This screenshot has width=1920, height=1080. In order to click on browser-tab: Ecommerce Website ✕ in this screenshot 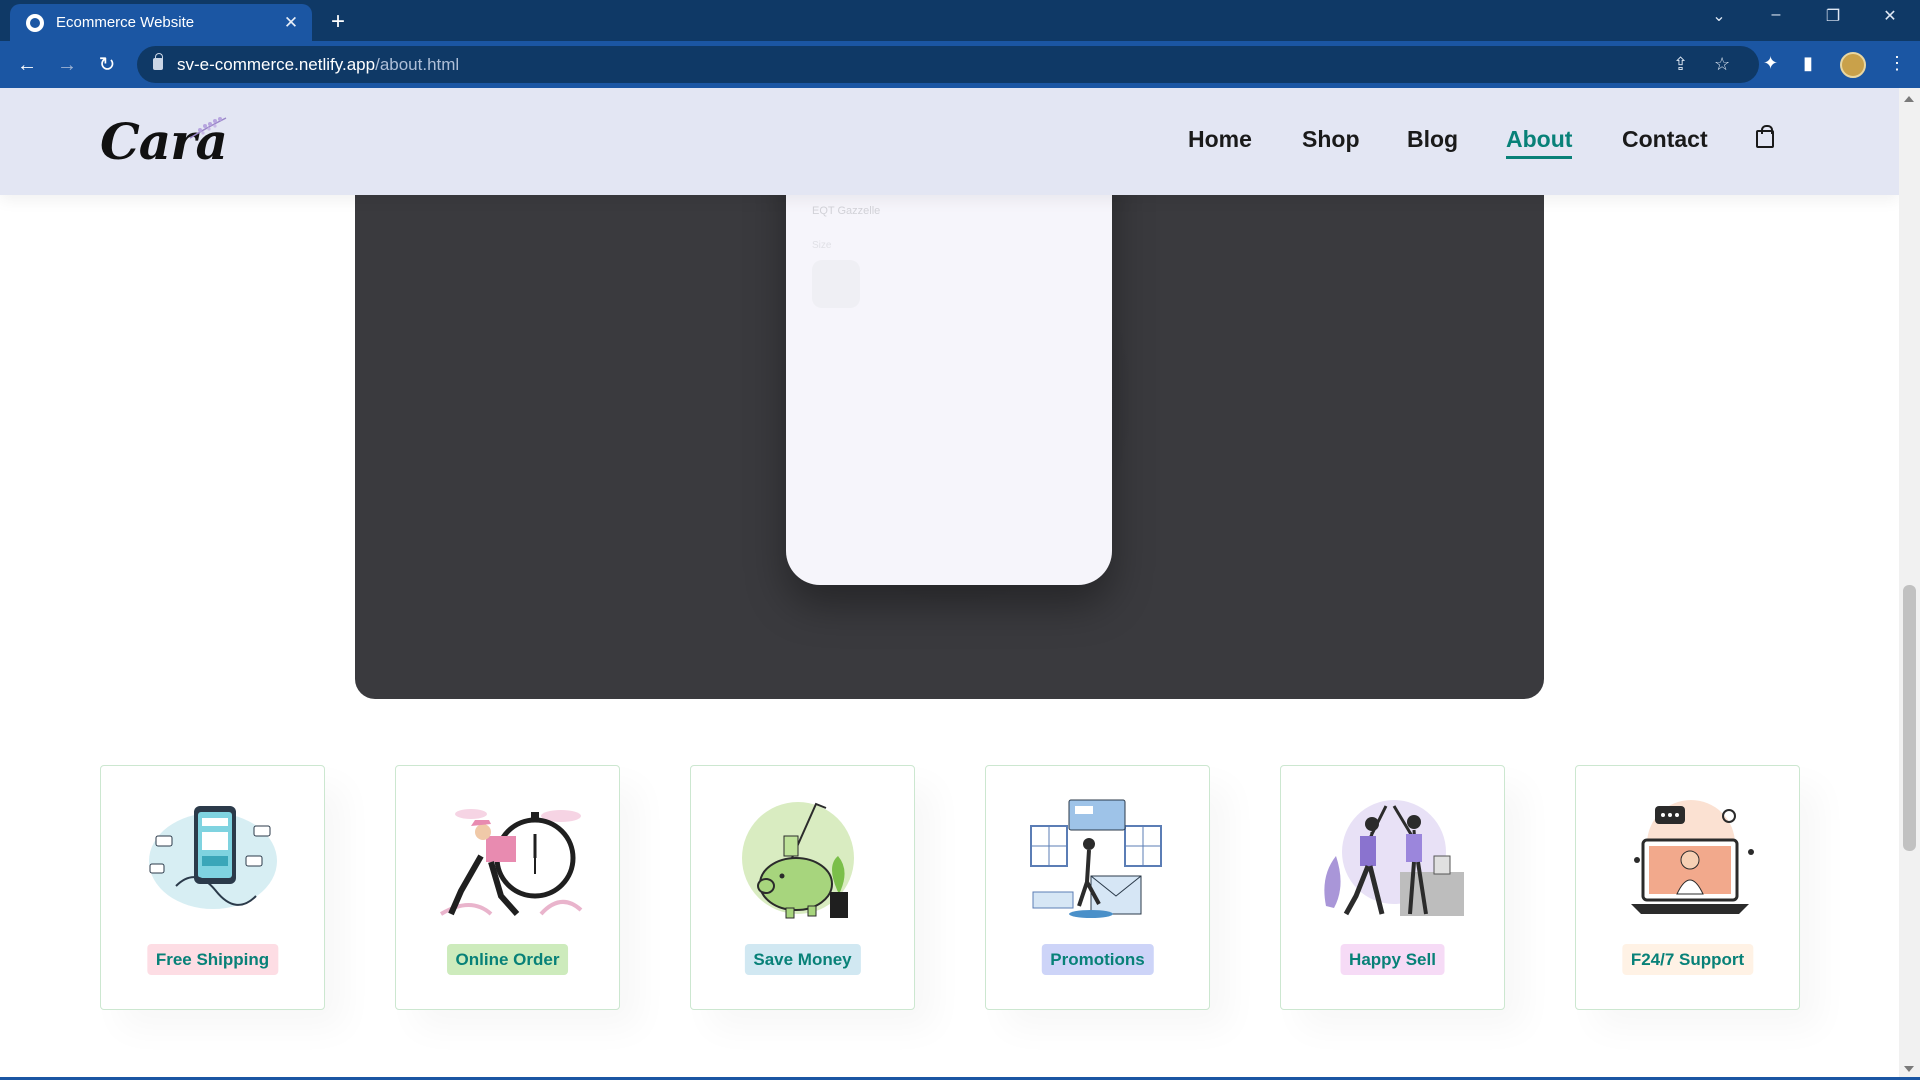, I will do `click(161, 22)`.